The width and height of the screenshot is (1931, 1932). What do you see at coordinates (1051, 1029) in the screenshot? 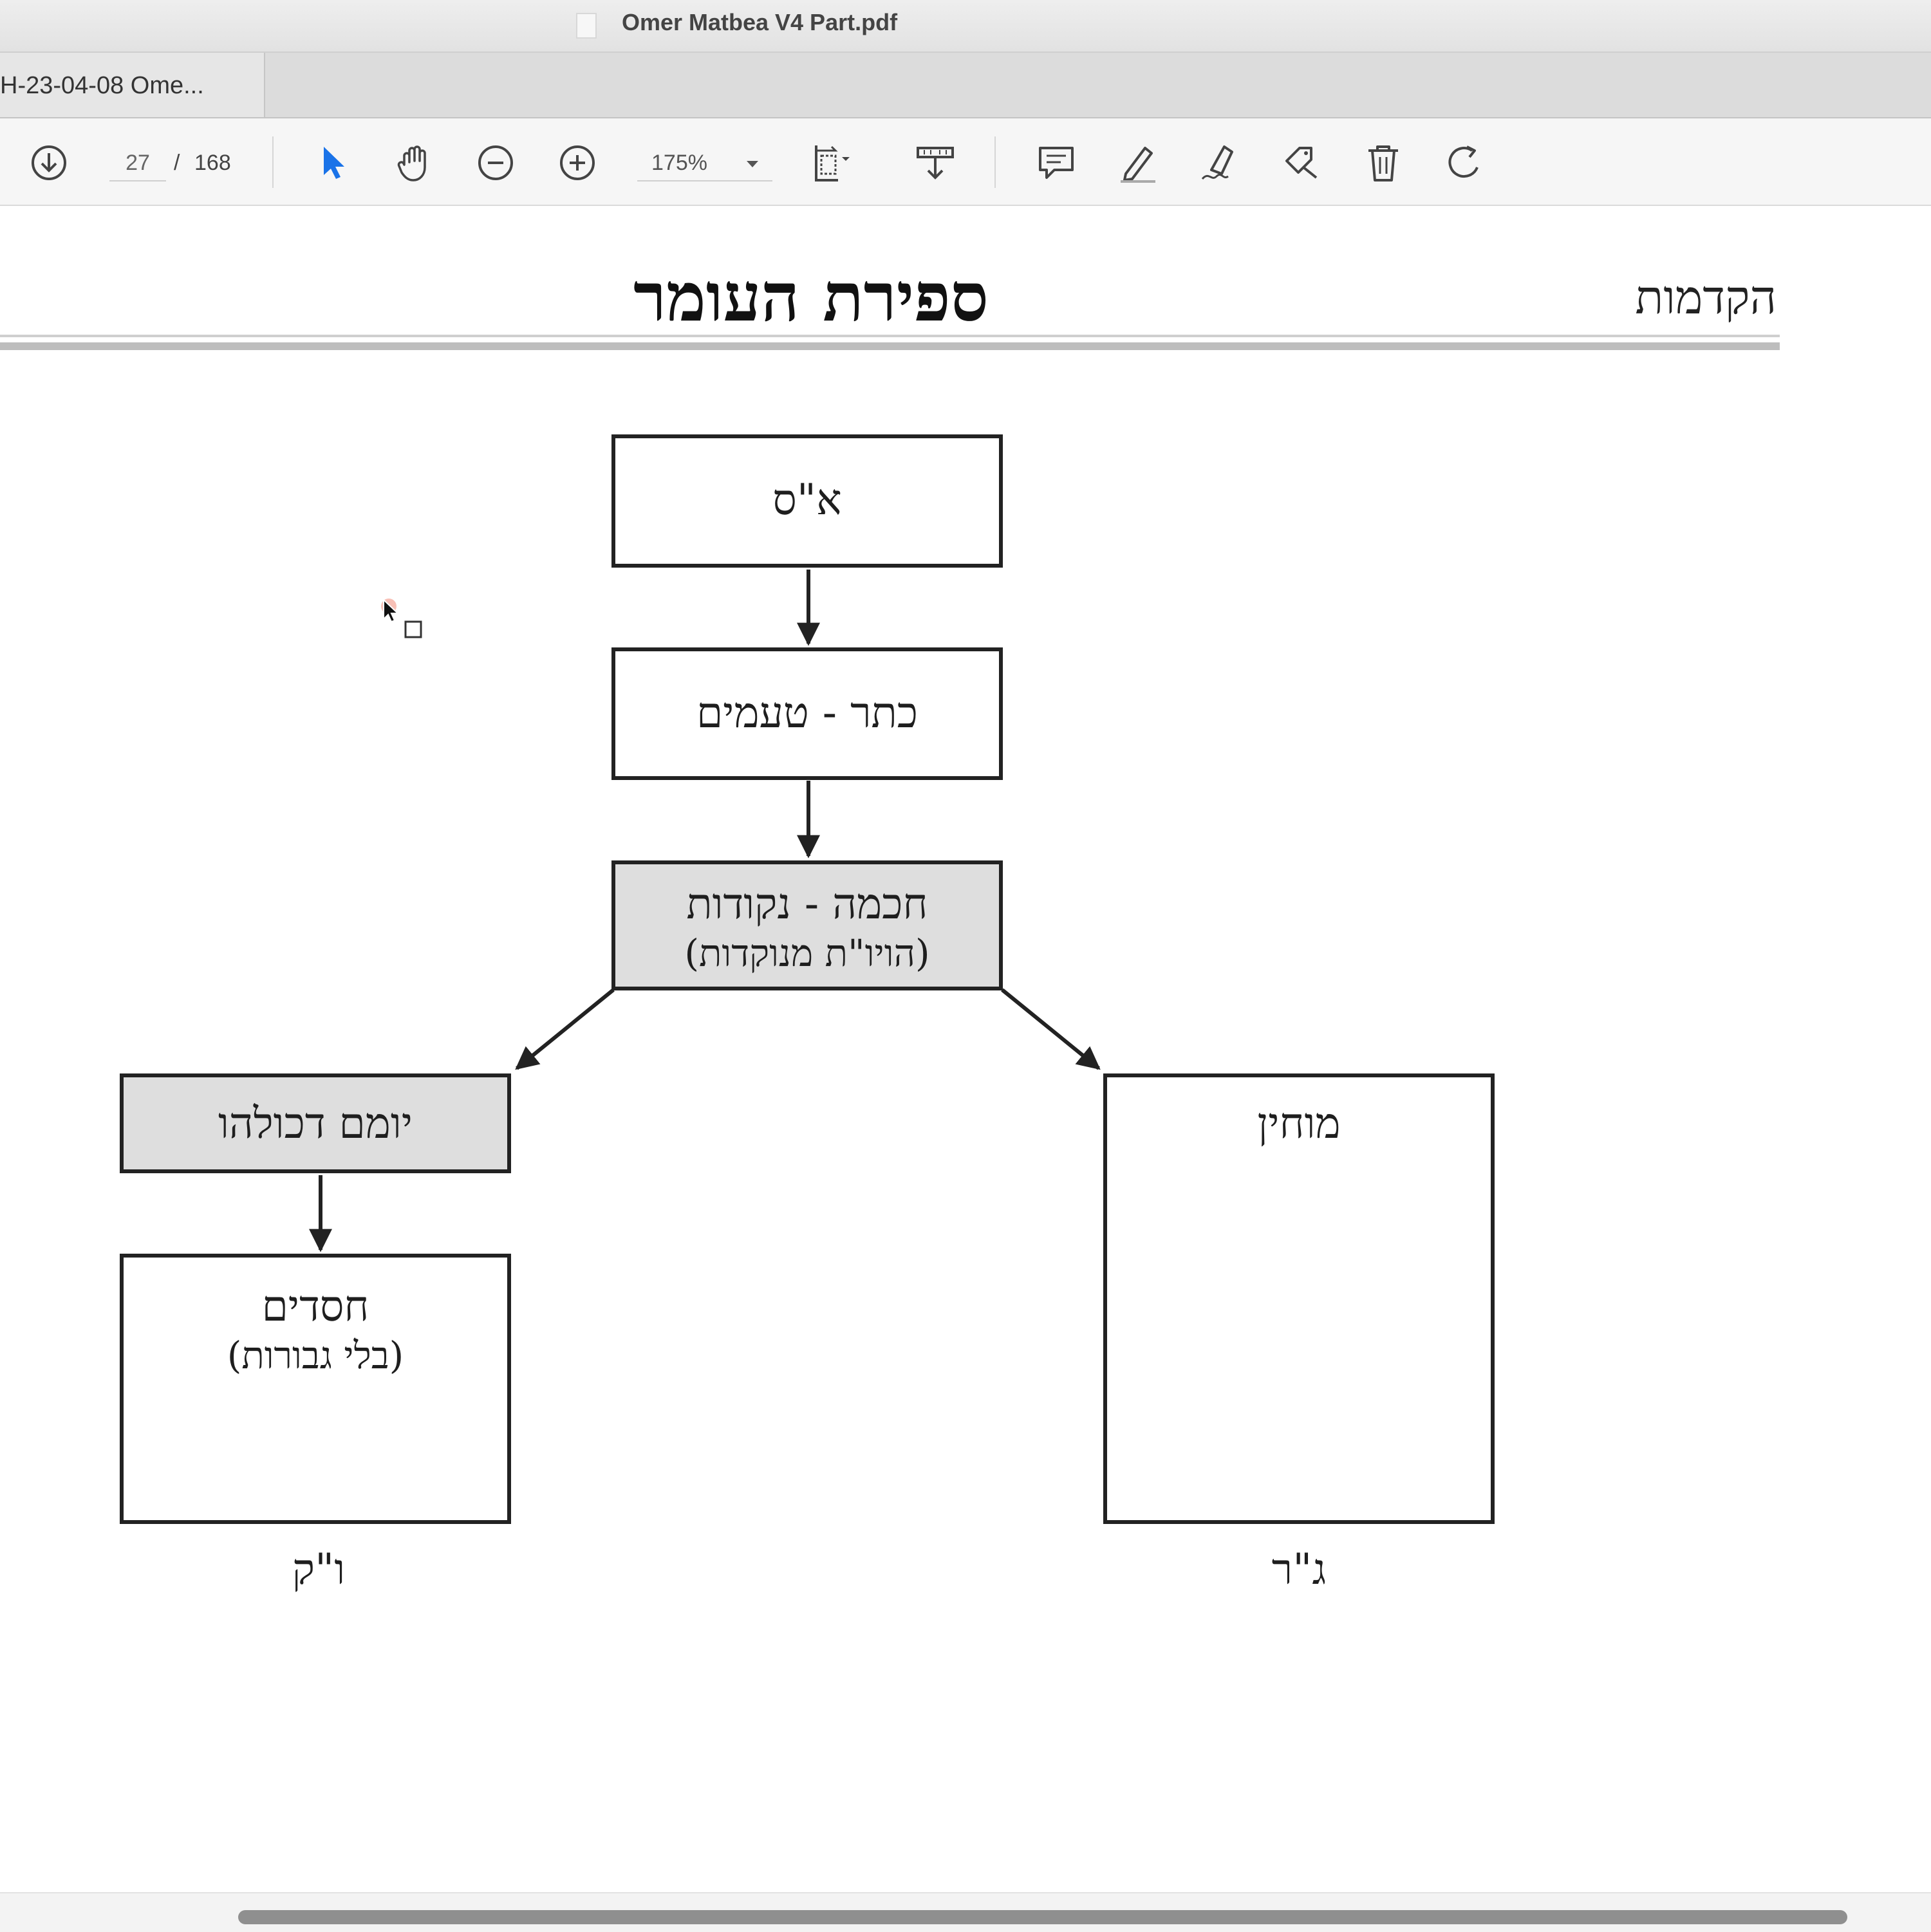
I see `arrow-chochma-to-mochin` at bounding box center [1051, 1029].